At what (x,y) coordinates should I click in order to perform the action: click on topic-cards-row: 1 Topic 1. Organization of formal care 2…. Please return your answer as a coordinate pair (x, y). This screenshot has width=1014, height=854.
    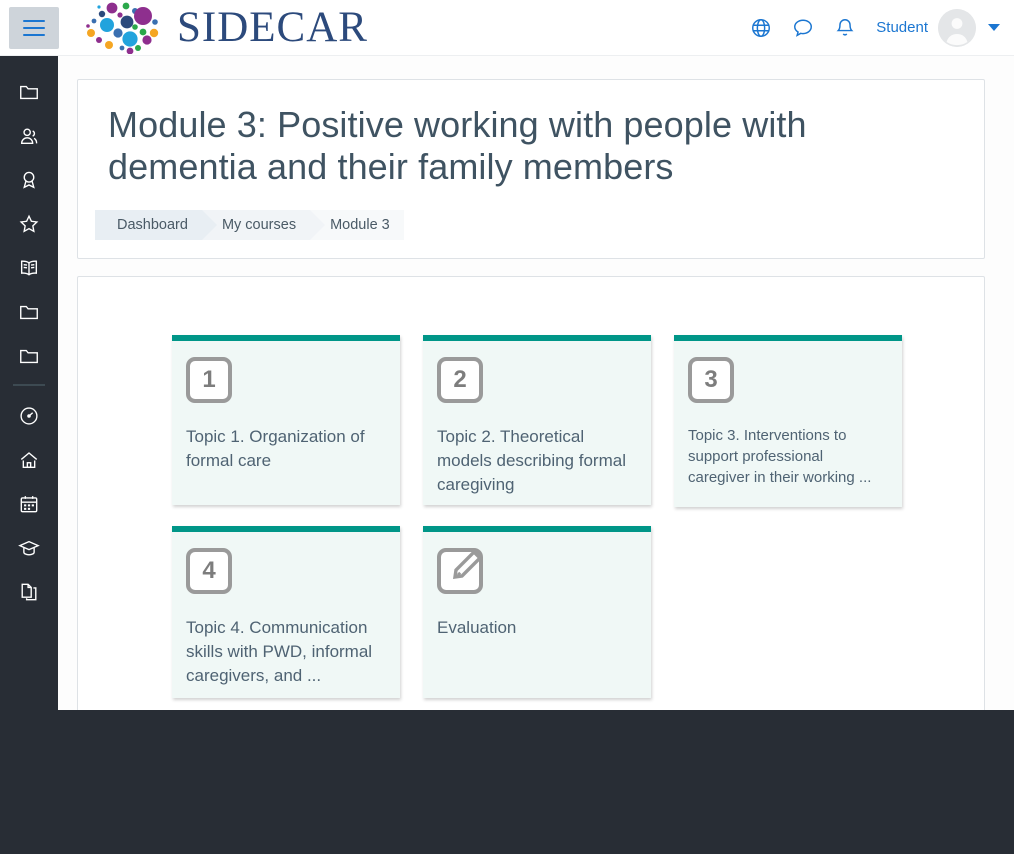
    Looking at the image, I should click on (542, 421).